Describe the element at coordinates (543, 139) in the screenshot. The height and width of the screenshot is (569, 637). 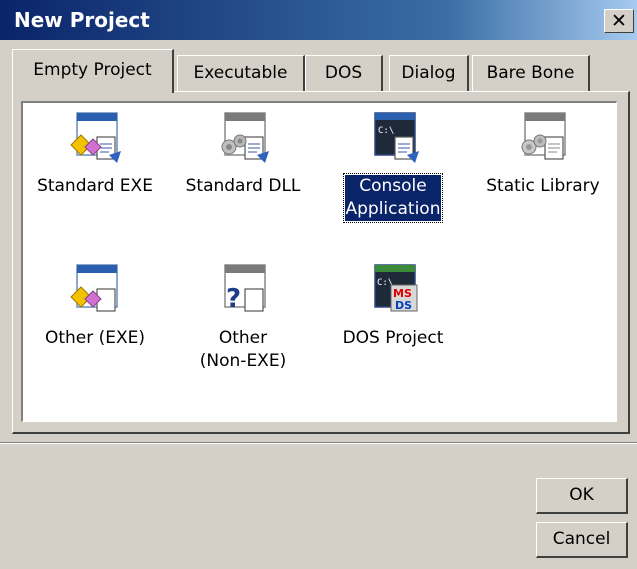
I see `static-library-icon` at that location.